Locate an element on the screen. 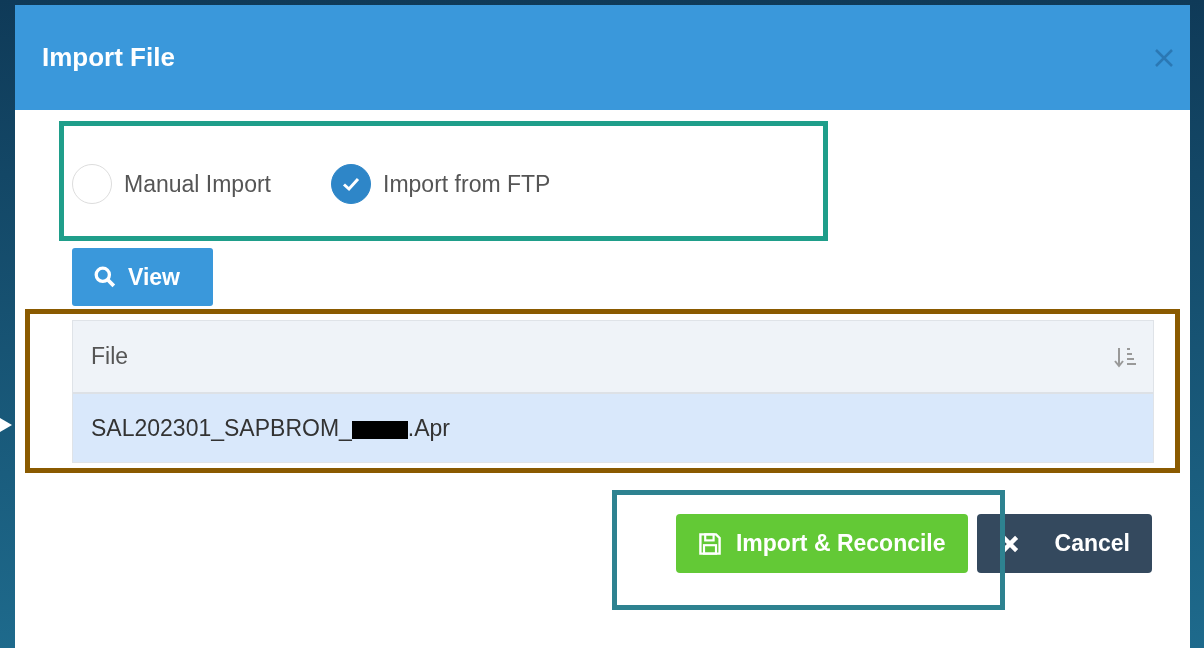 The image size is (1204, 648). file-name: SAL202301_SAPBROM_ is located at coordinates (221, 428).